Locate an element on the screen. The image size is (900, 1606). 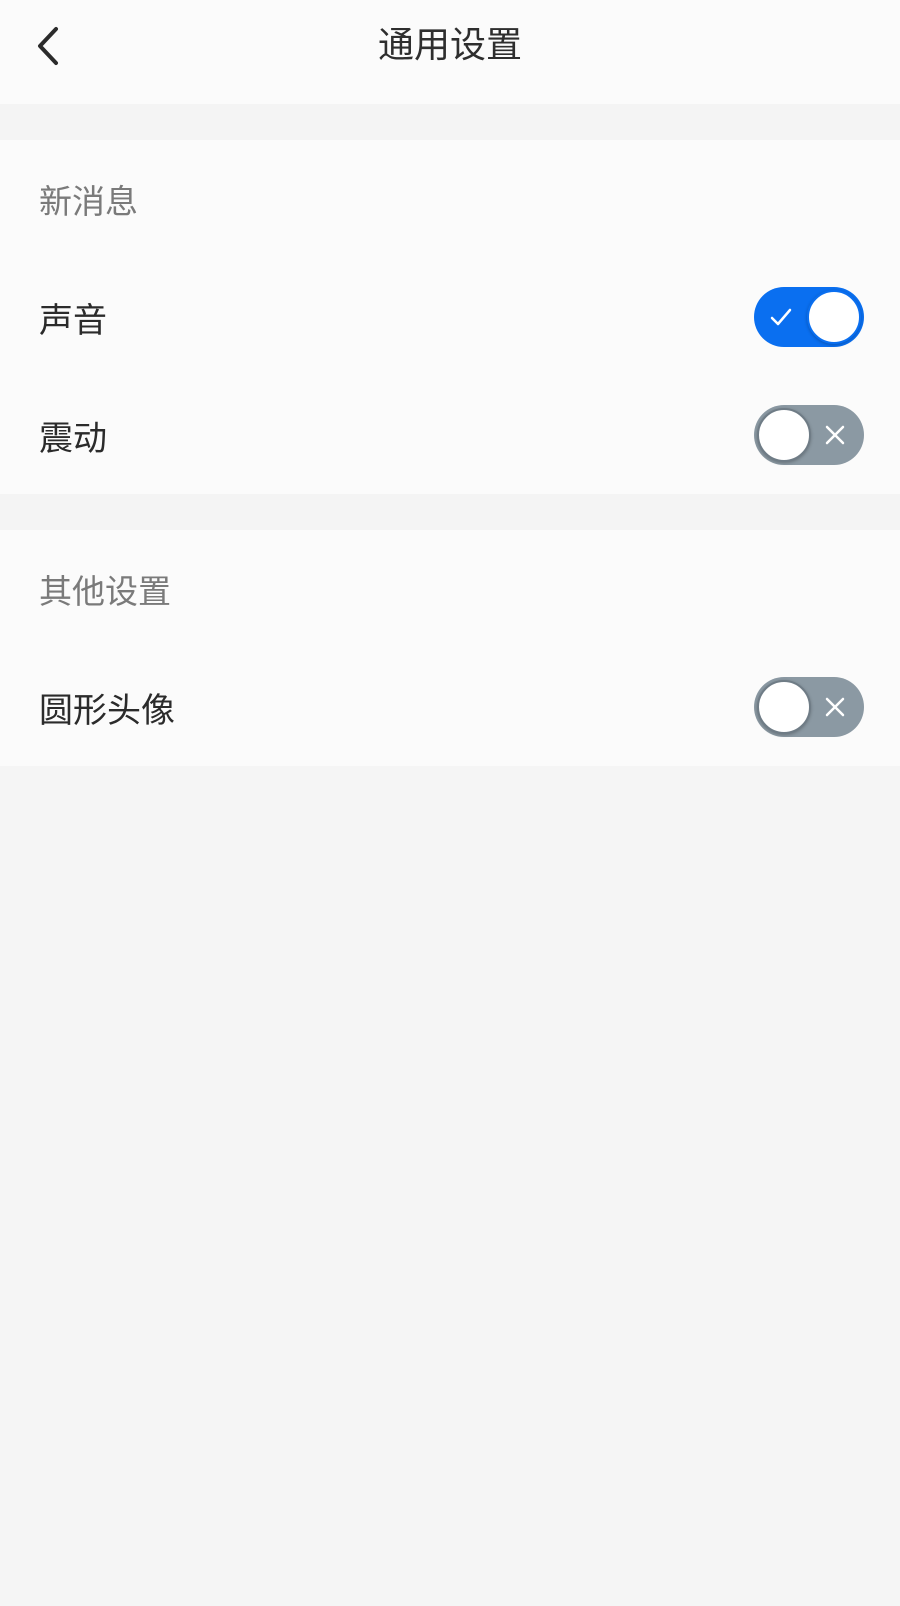
setting-label-sound: 声音 is located at coordinates (73, 320).